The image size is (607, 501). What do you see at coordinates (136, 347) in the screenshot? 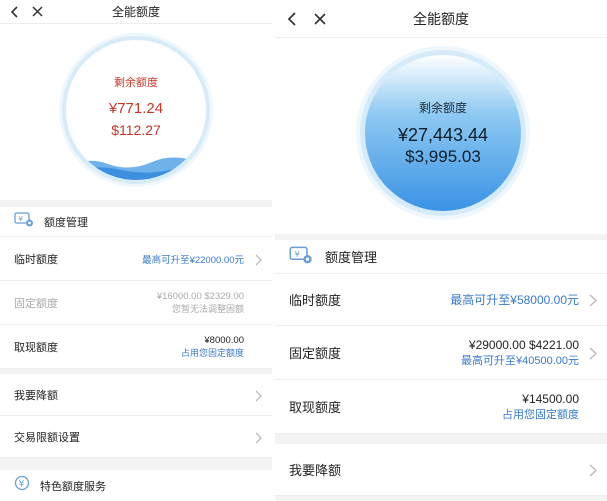
I see `cash-quota-row: 取现额度 ¥8000.00 占用您固定额度` at bounding box center [136, 347].